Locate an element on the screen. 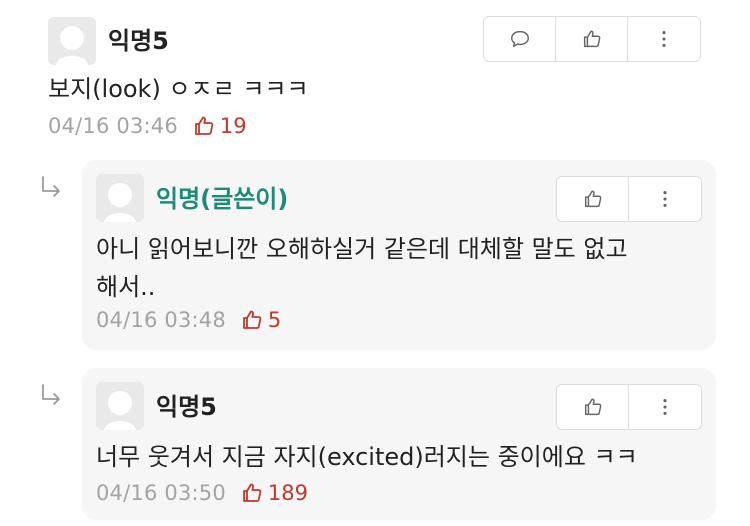 The height and width of the screenshot is (526, 750). like-count-value: 19 is located at coordinates (233, 126).